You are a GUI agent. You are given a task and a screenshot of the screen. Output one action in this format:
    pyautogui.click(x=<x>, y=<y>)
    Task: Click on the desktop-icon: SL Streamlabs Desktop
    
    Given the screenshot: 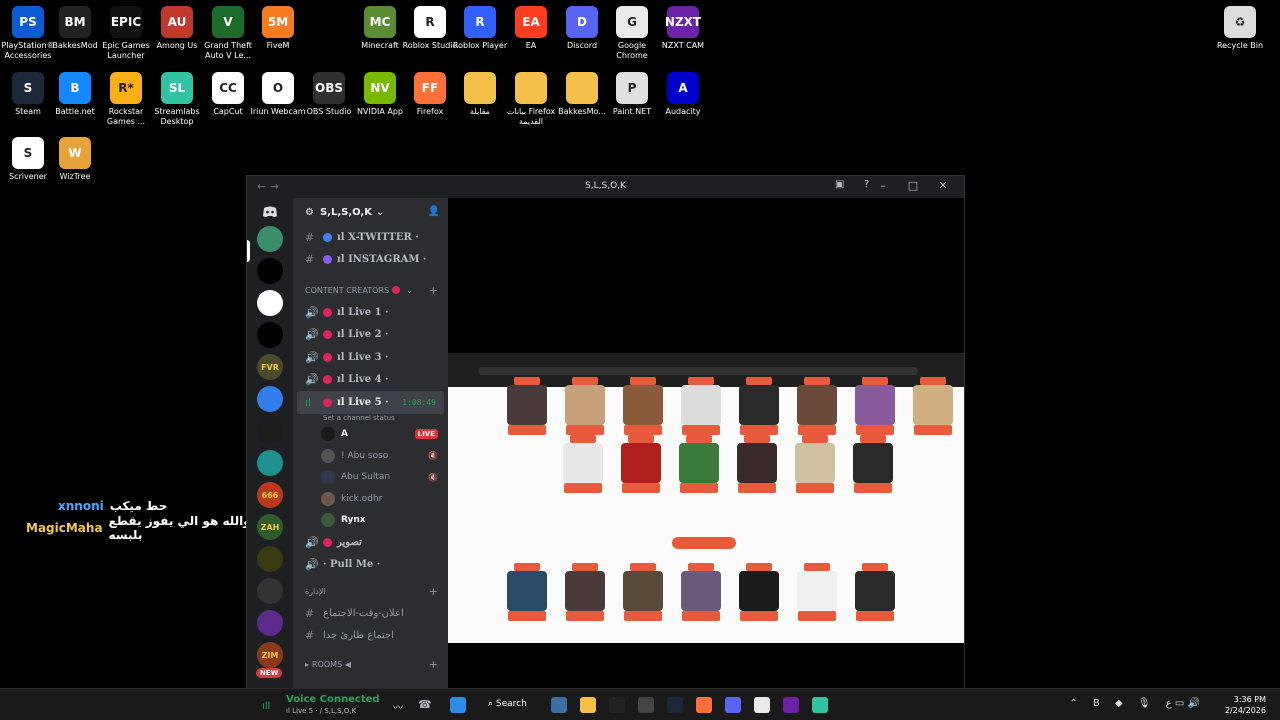 What is the action you would take?
    pyautogui.click(x=177, y=99)
    